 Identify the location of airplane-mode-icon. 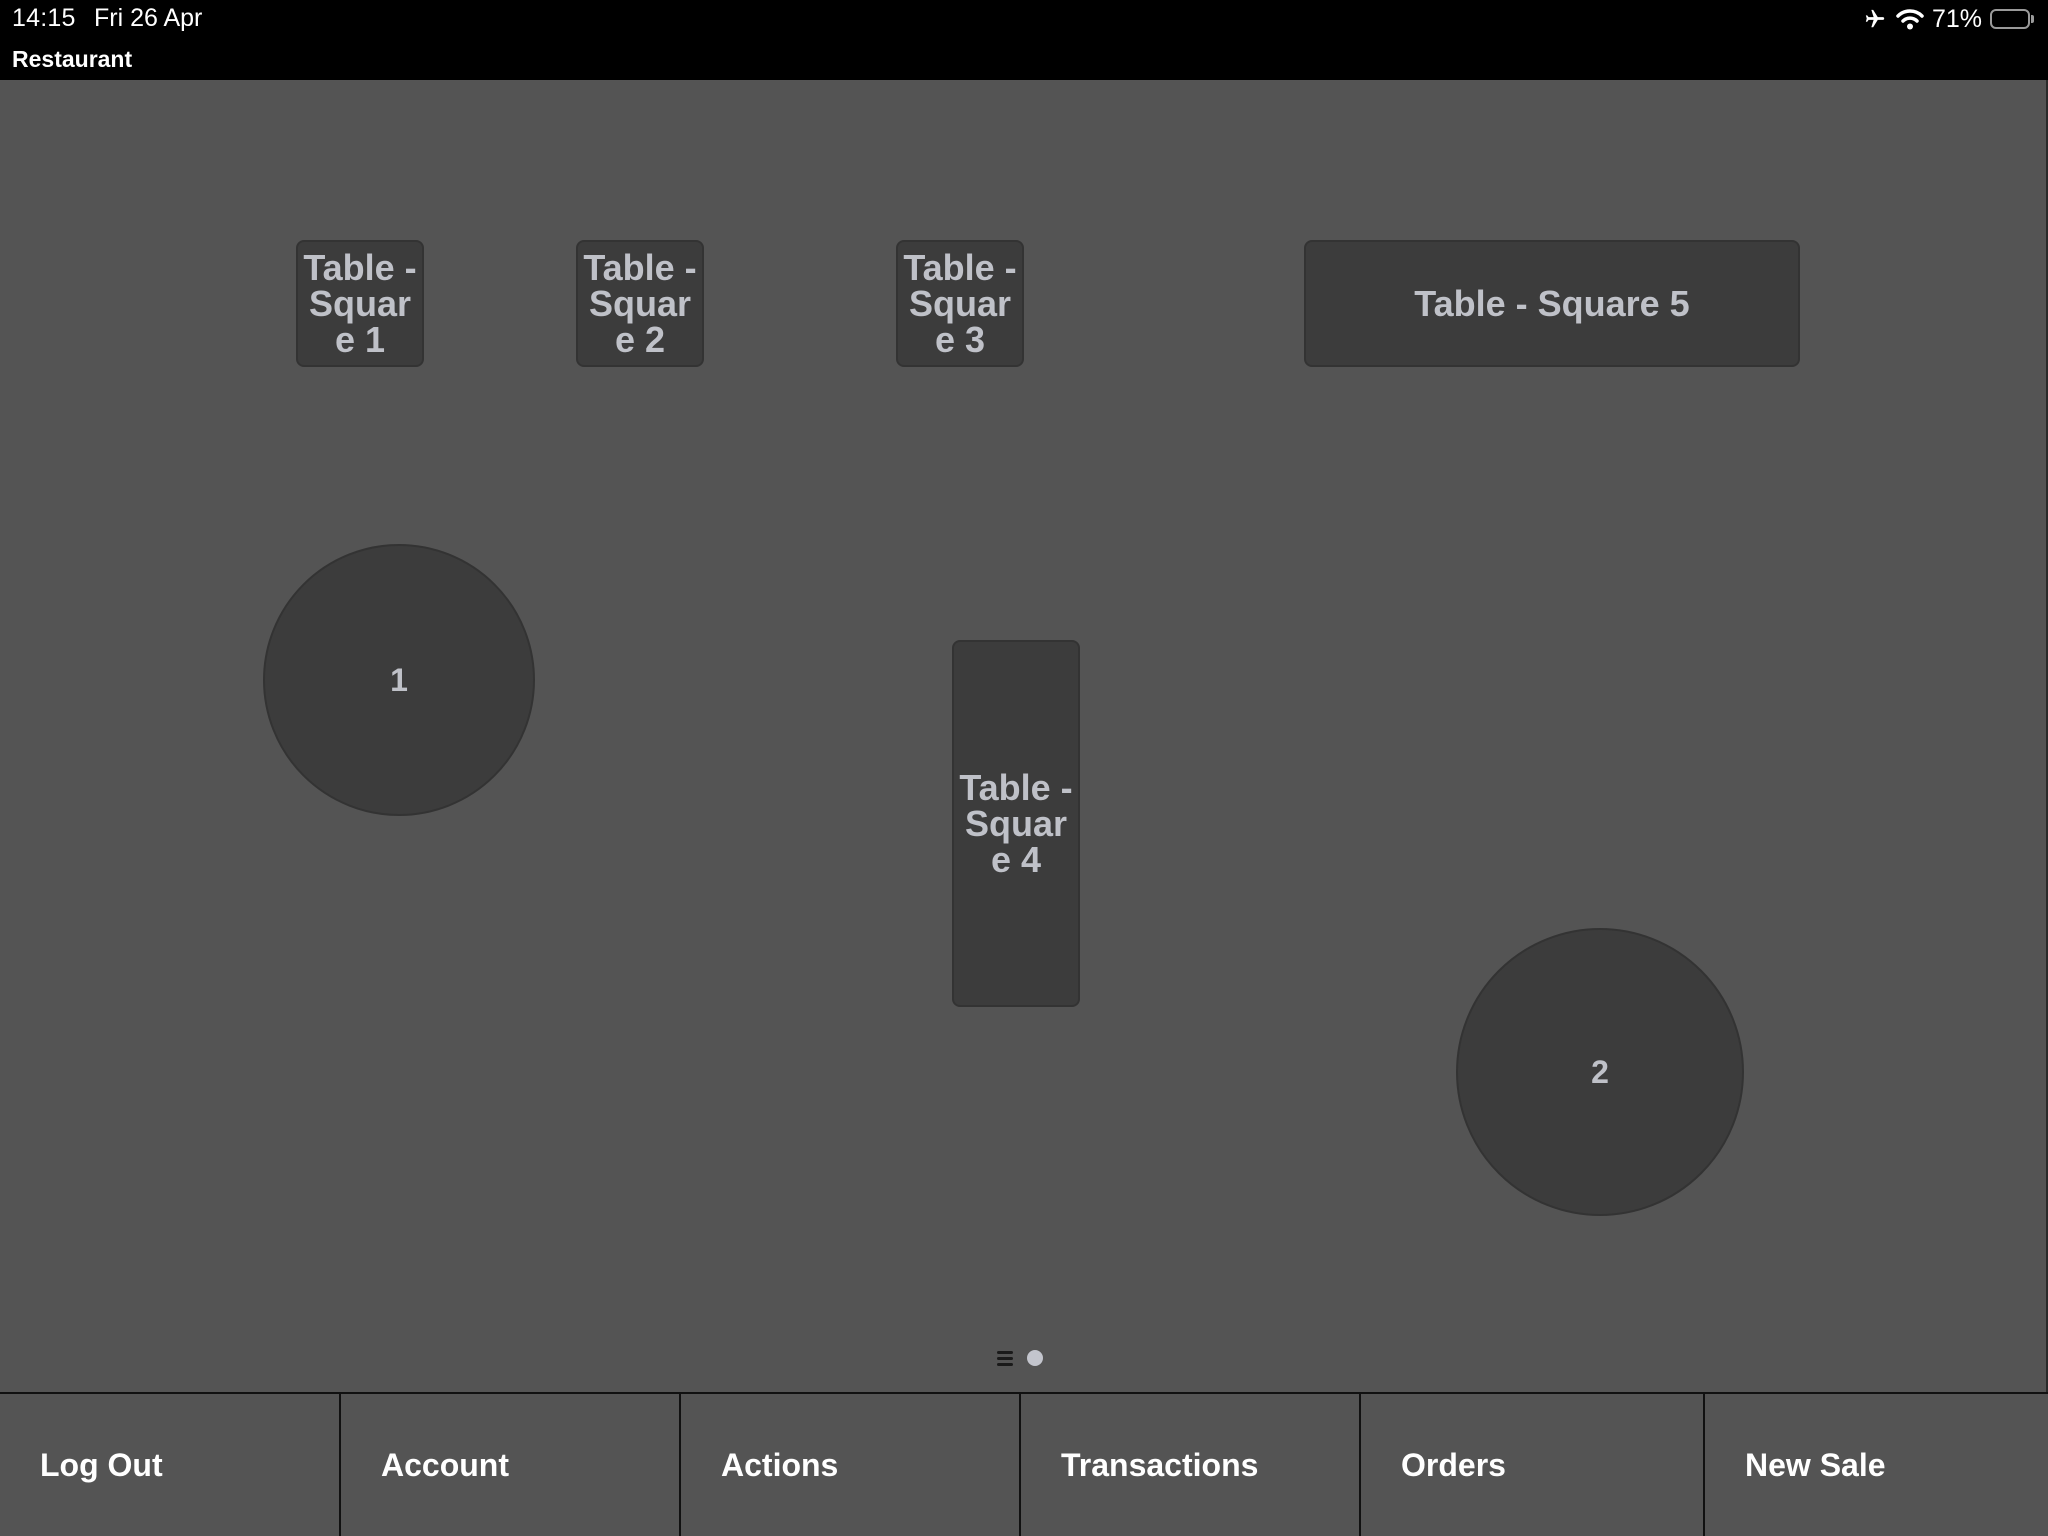
(1875, 19).